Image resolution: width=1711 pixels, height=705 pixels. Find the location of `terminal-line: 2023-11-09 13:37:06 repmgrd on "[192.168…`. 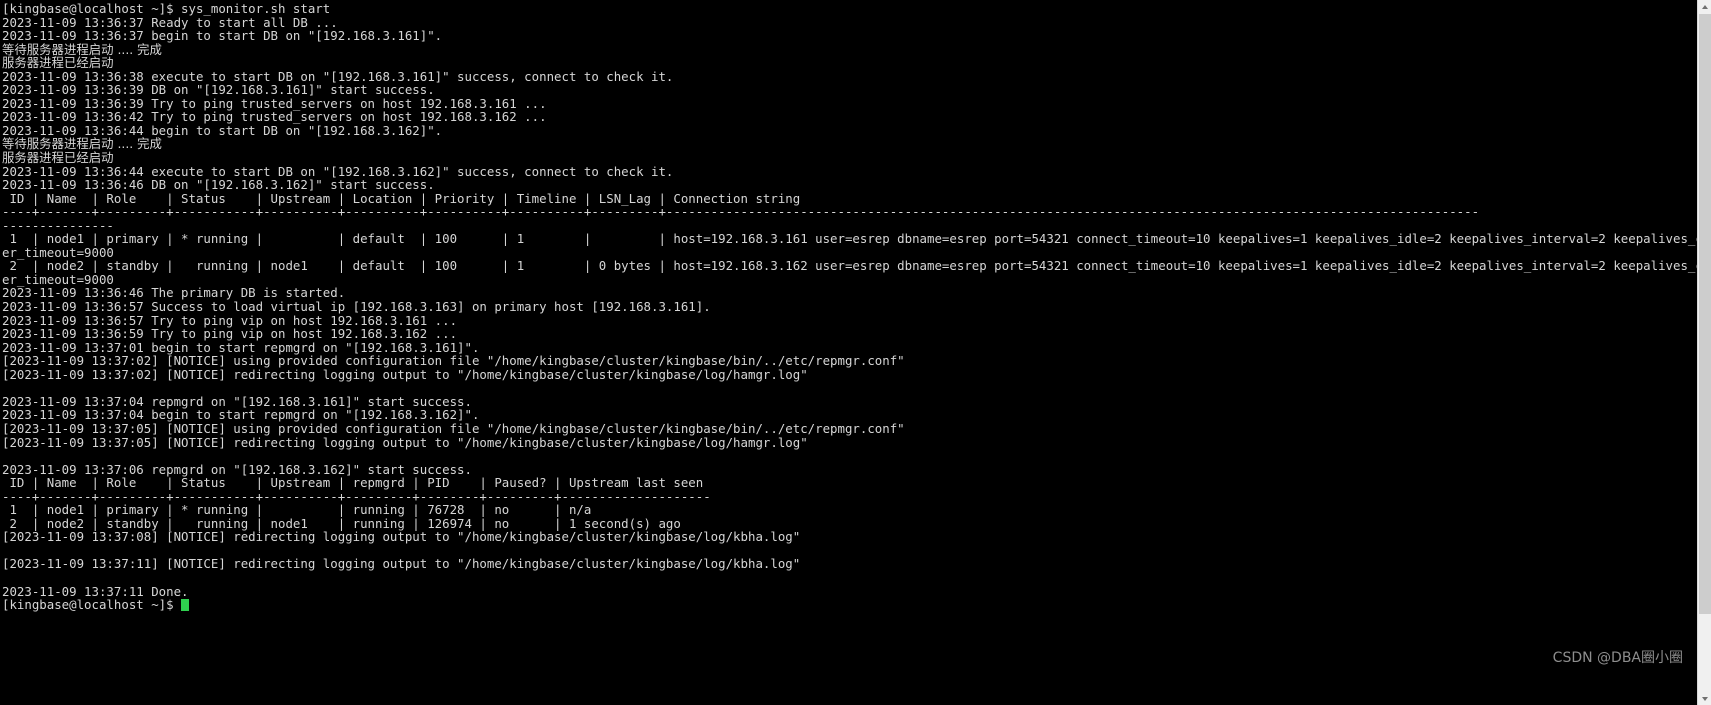

terminal-line: 2023-11-09 13:37:06 repmgrd on "[192.168… is located at coordinates (237, 469).